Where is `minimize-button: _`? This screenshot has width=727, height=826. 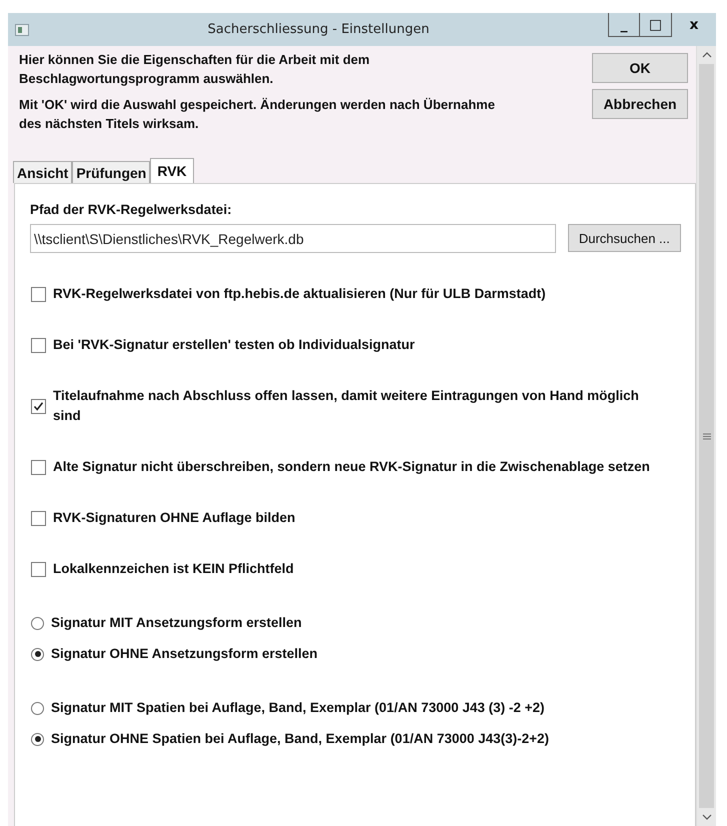
minimize-button: _ is located at coordinates (624, 25).